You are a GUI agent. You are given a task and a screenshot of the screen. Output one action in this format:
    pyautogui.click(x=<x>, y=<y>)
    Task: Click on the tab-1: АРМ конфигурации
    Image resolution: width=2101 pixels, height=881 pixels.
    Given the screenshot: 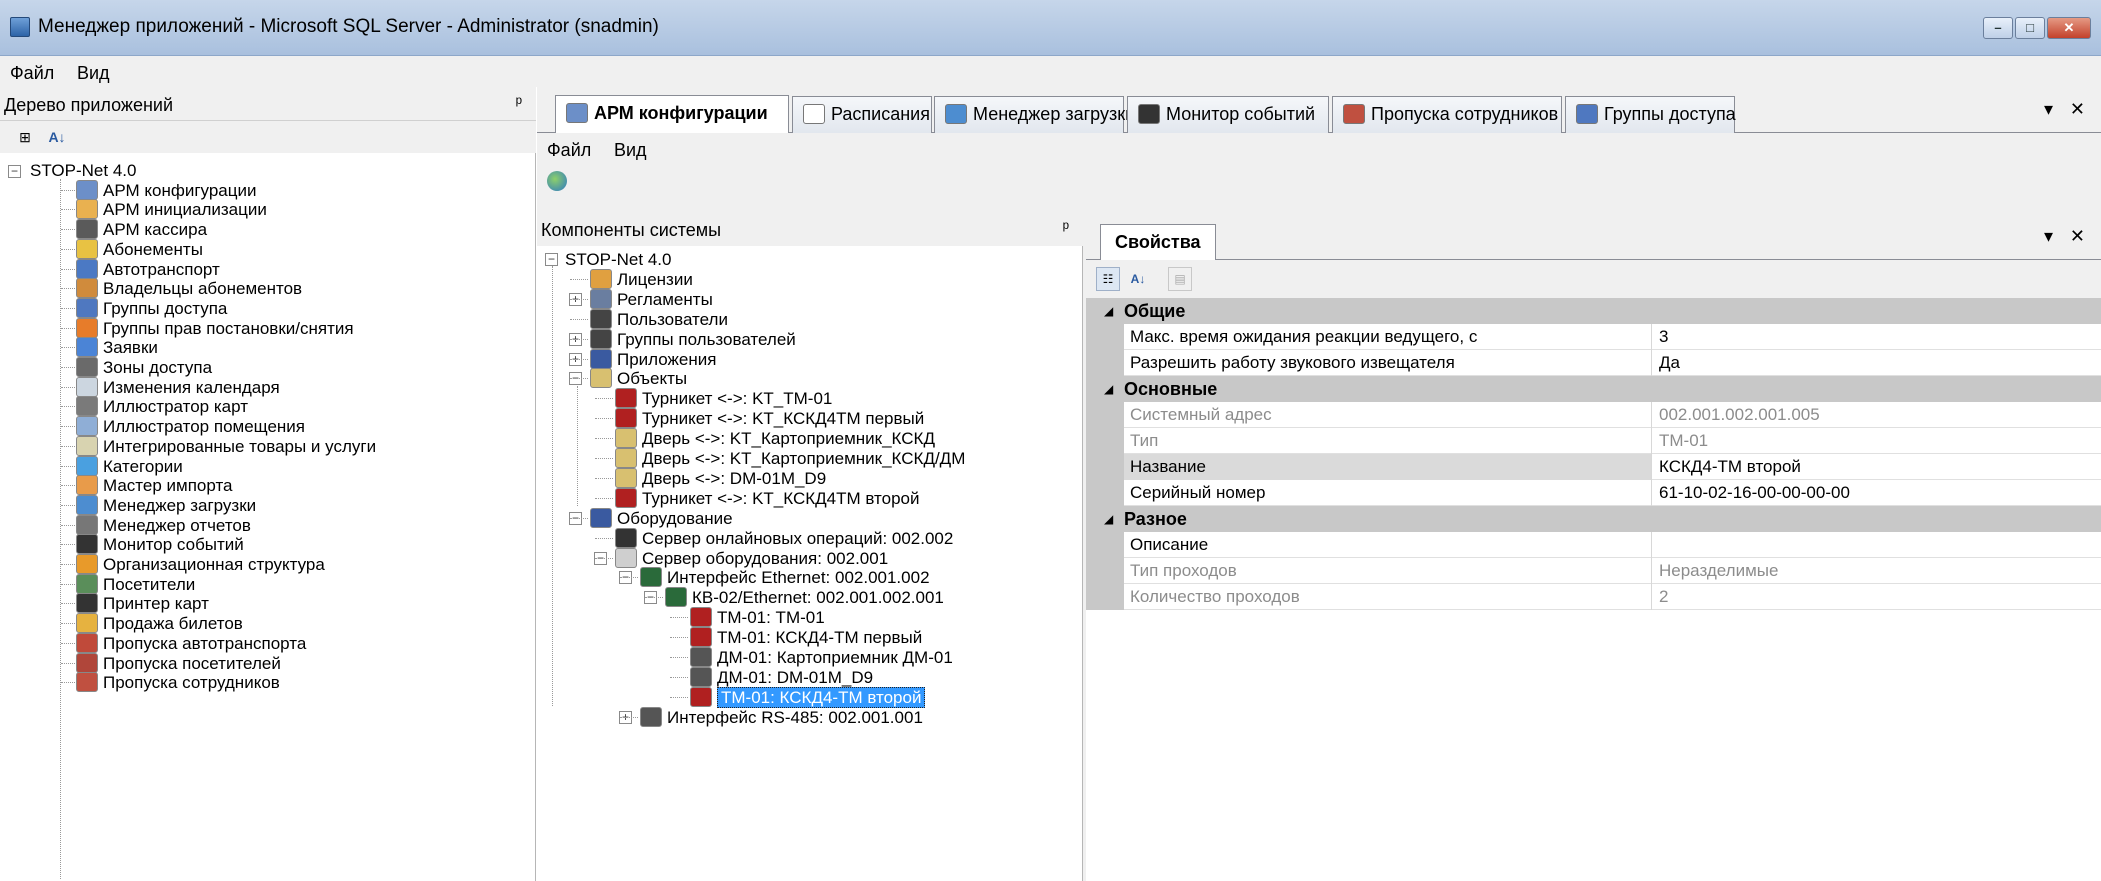 What is the action you would take?
    pyautogui.click(x=672, y=114)
    